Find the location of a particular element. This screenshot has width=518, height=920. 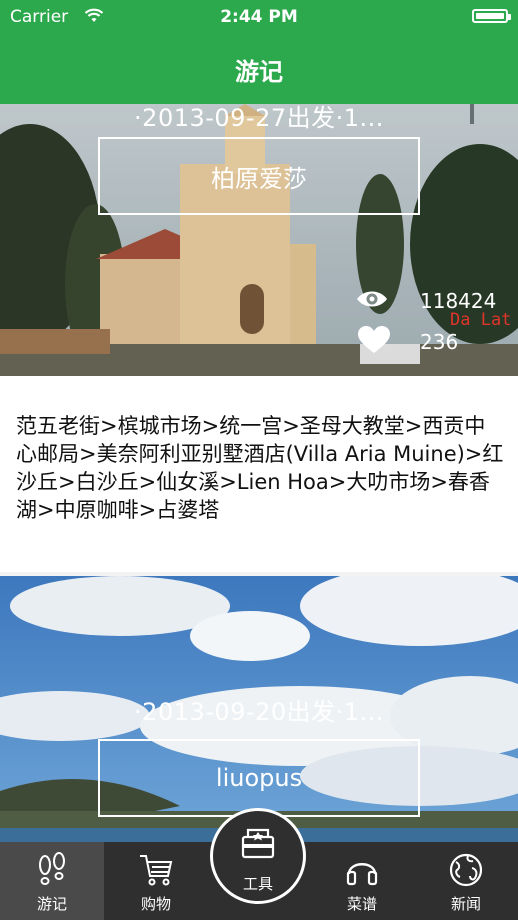

tab-travel-notes: 游记 is located at coordinates (52, 881).